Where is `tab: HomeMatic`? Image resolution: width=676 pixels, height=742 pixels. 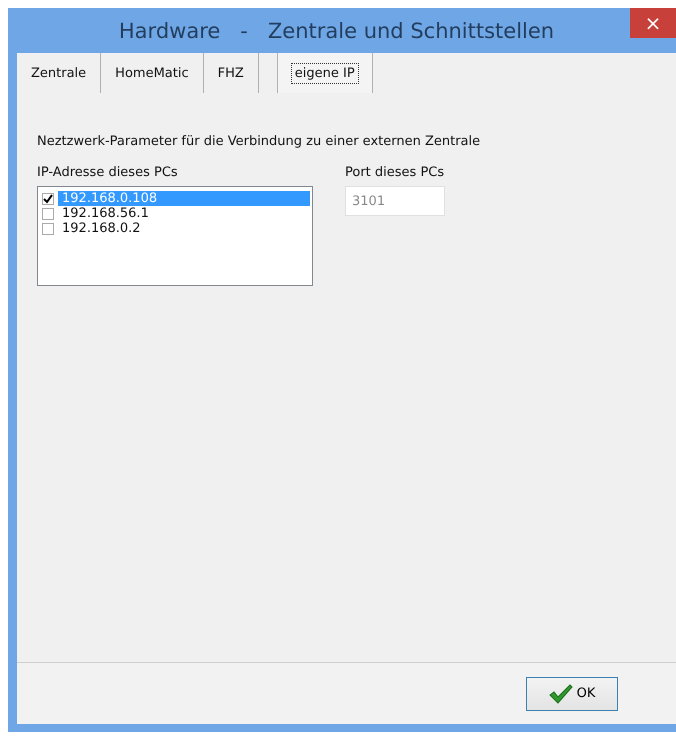
tab: HomeMatic is located at coordinates (152, 73).